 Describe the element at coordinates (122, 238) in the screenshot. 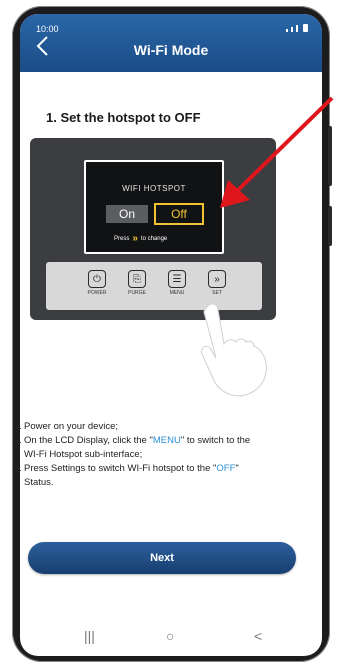

I see `lcd-hint-press: Press` at that location.